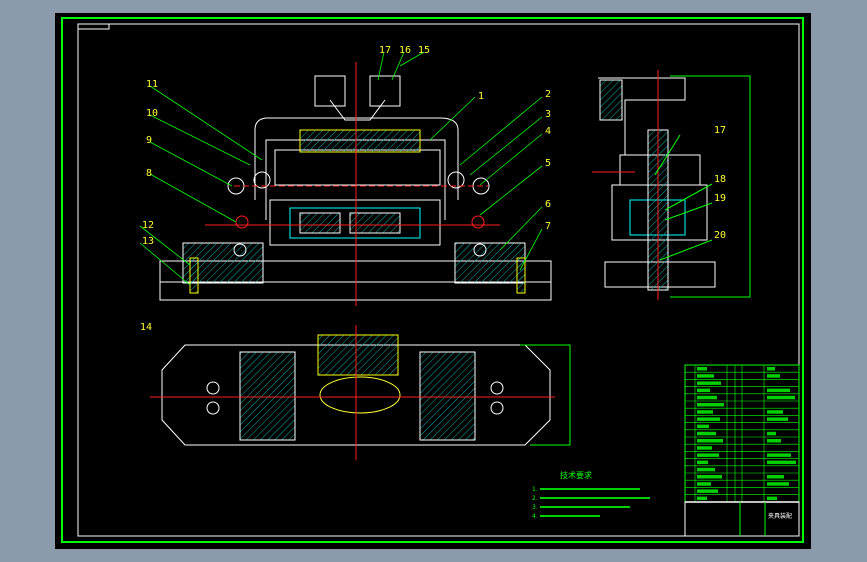 This screenshot has height=562, width=867. I want to click on tech-req-2: 2., so click(535, 498).